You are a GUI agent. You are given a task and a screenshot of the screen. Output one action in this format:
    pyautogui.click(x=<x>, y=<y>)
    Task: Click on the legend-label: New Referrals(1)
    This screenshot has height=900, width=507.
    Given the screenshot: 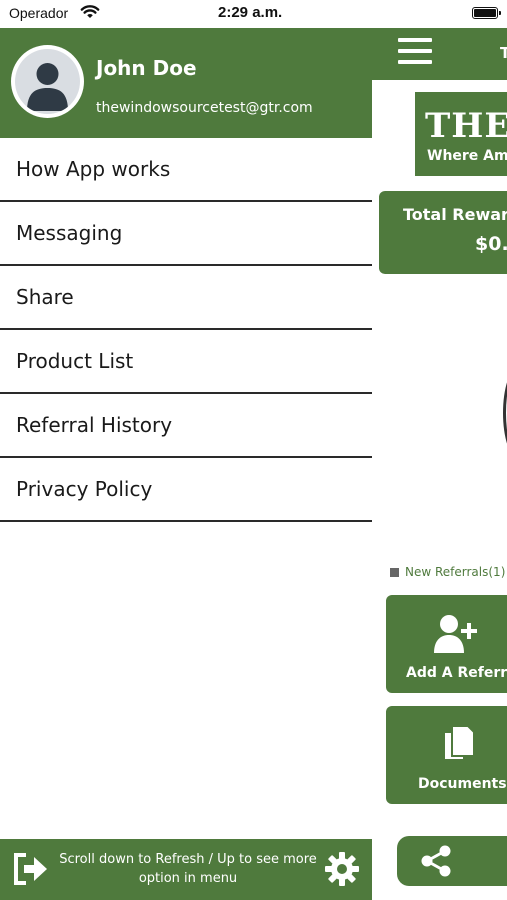 What is the action you would take?
    pyautogui.click(x=455, y=572)
    